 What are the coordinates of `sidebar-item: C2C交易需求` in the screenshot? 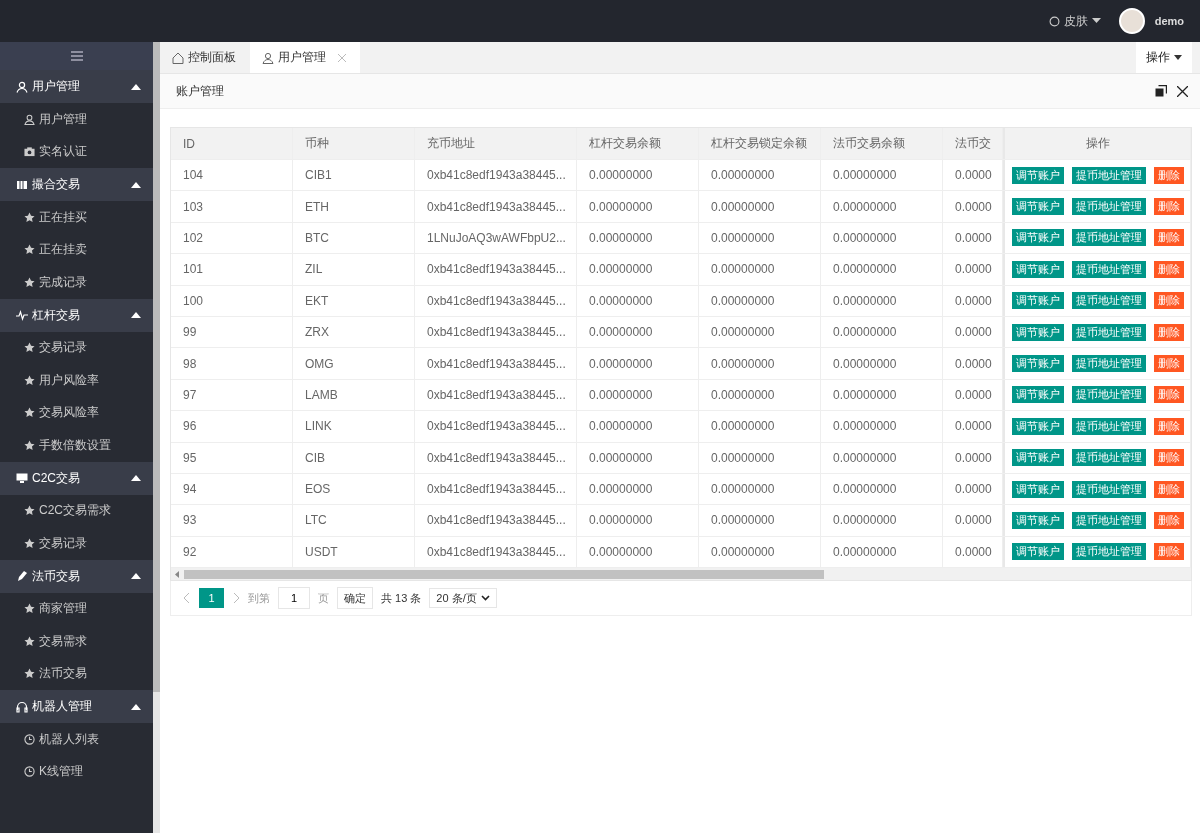 It's located at (76, 510).